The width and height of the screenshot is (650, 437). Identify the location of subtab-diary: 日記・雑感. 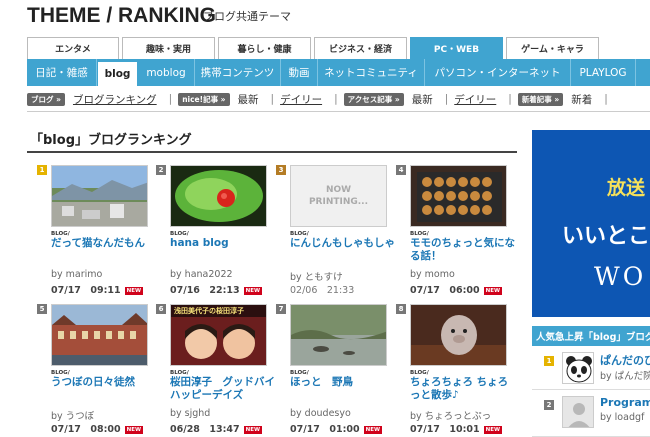
(62, 72).